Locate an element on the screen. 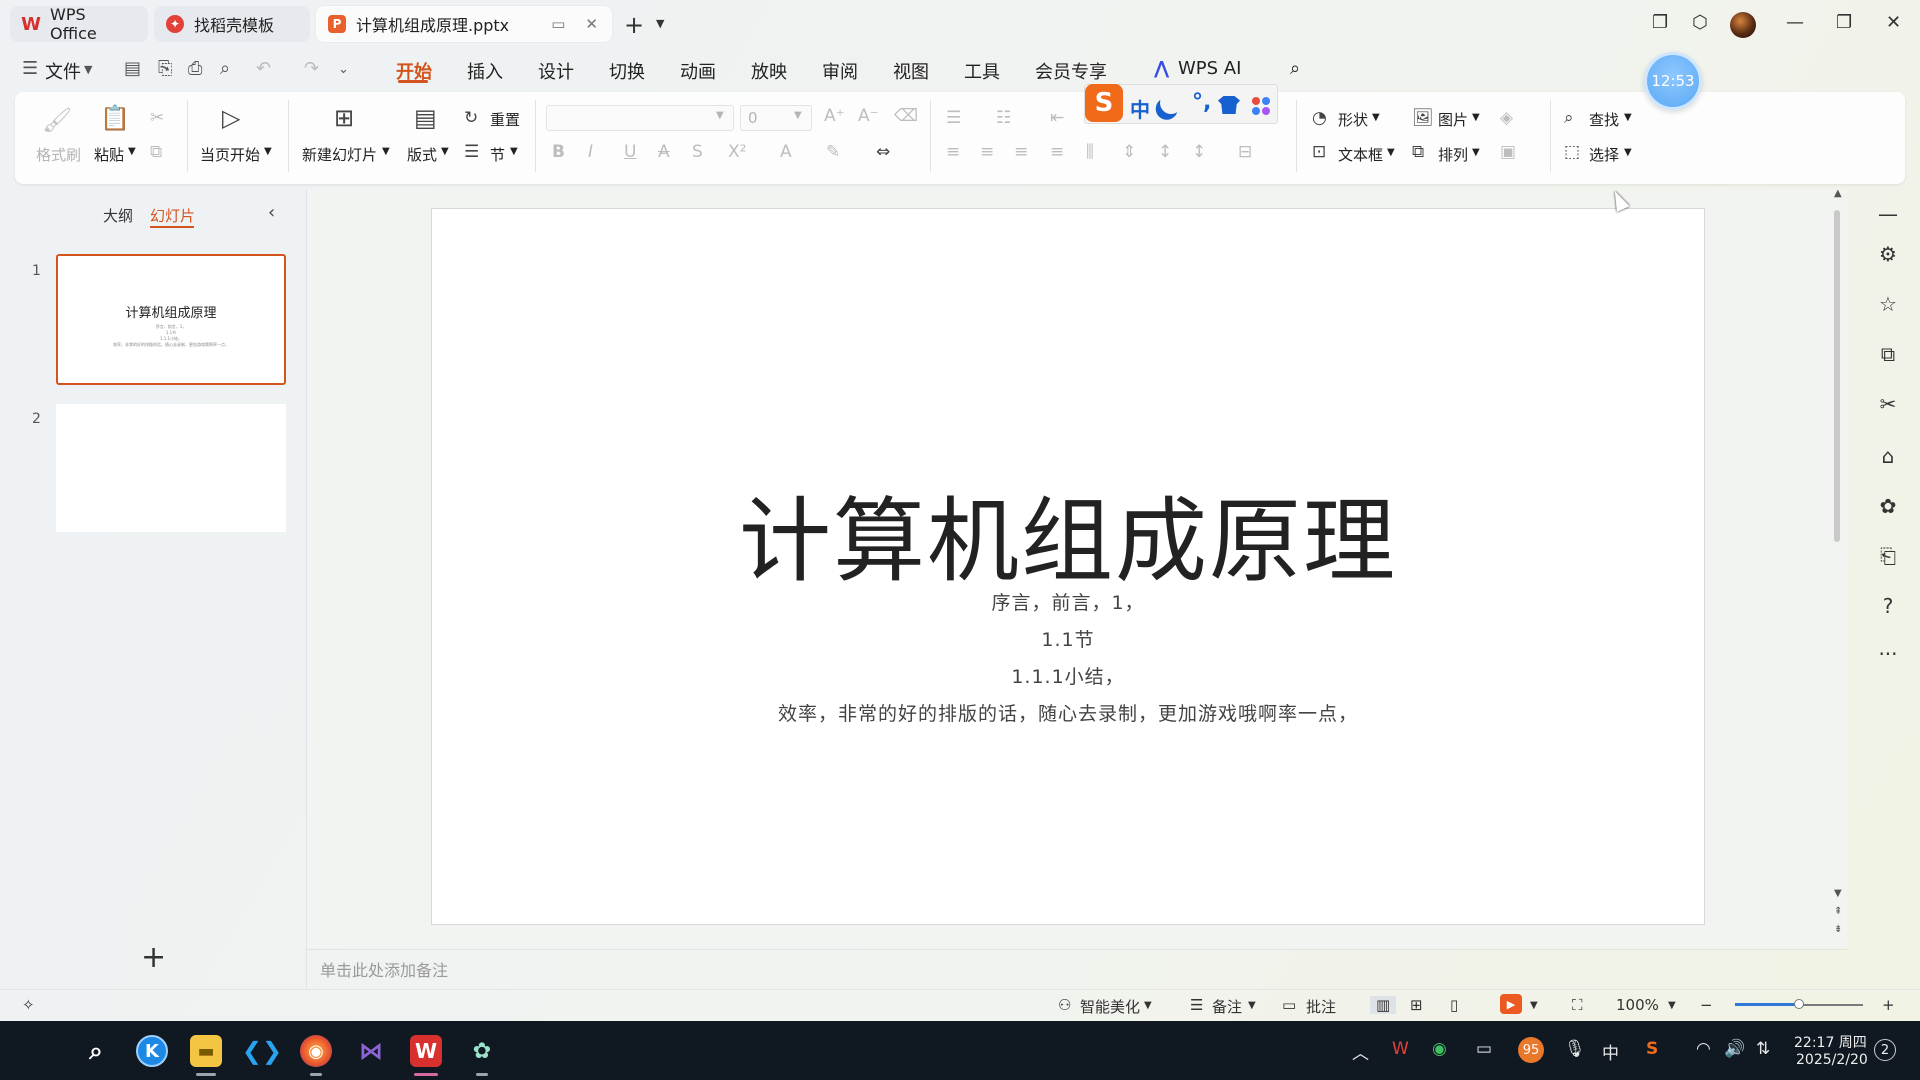  strikethrough-icon: A is located at coordinates (664, 152).